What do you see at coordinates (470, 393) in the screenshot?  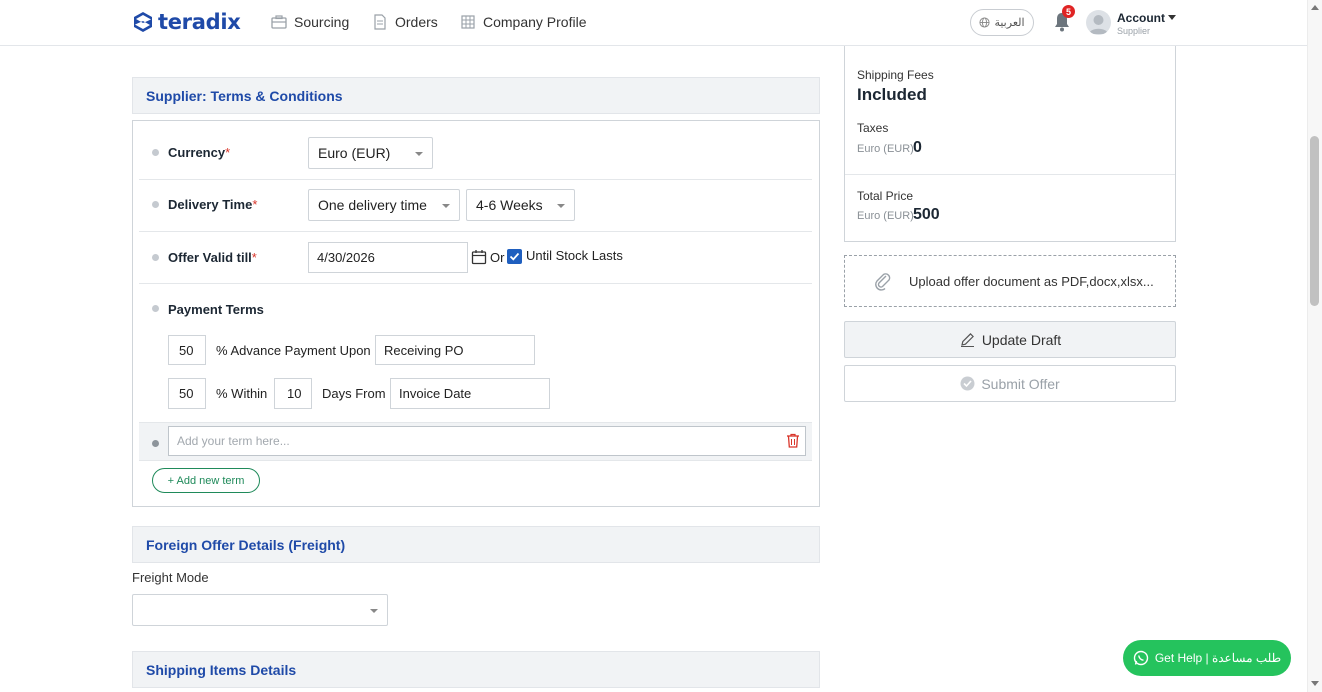 I see `days-from-event-input: Invoice Date` at bounding box center [470, 393].